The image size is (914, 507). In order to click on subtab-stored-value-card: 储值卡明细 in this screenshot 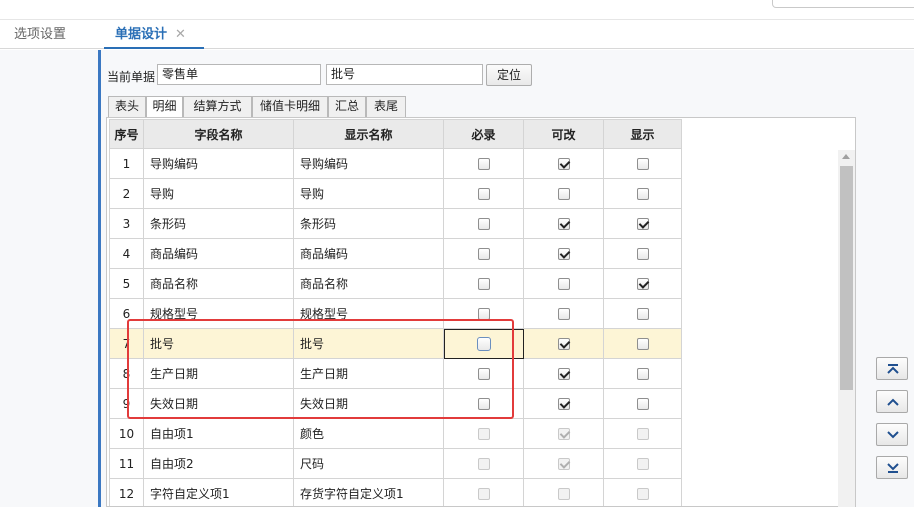, I will do `click(290, 106)`.